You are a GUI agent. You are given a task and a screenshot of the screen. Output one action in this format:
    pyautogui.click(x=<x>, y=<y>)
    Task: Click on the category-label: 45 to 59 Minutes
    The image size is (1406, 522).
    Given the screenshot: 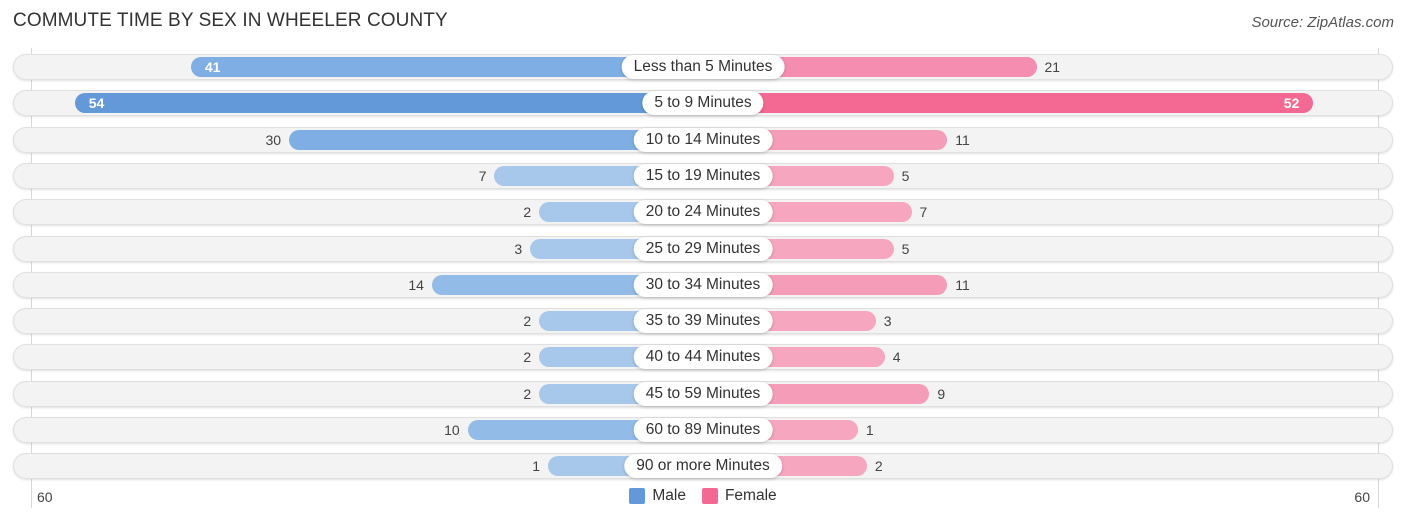 What is the action you would take?
    pyautogui.click(x=703, y=393)
    